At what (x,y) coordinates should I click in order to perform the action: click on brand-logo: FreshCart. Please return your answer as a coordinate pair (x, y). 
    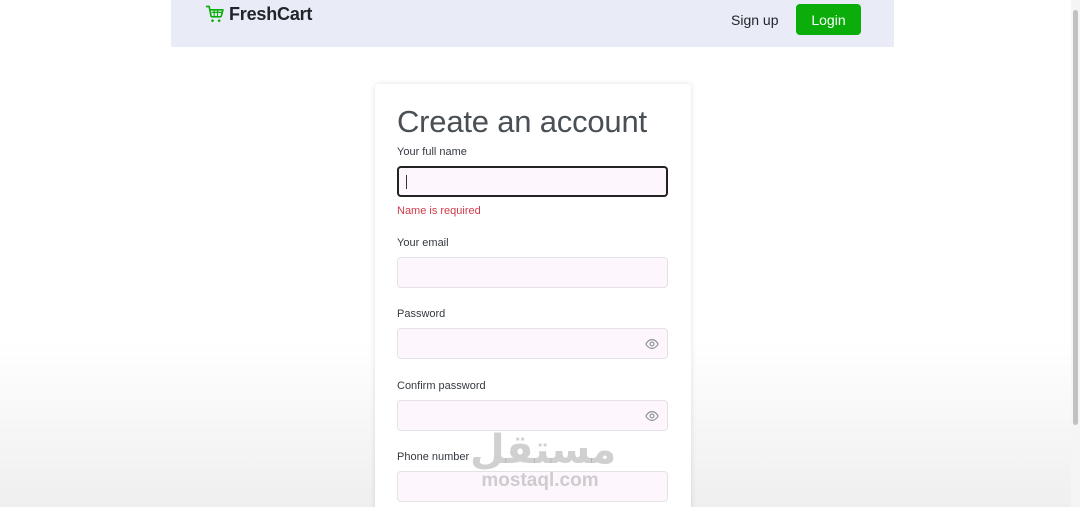
    Looking at the image, I should click on (258, 14).